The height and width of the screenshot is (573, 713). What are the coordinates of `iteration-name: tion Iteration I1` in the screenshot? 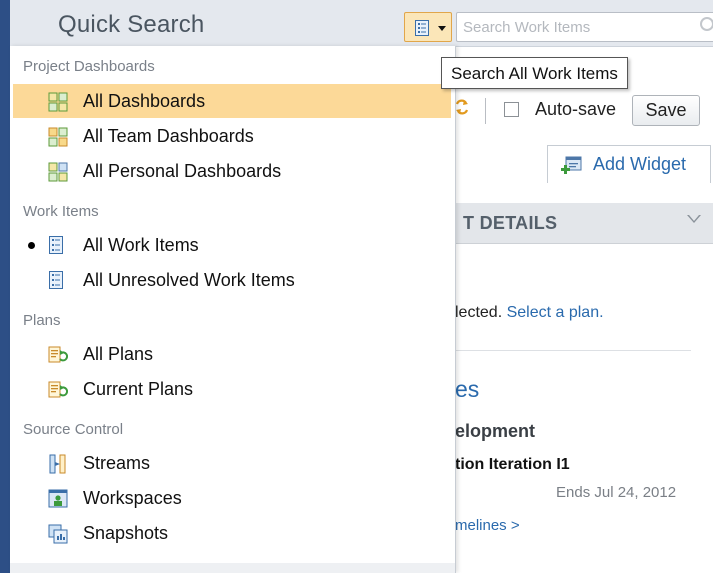 It's located at (512, 464).